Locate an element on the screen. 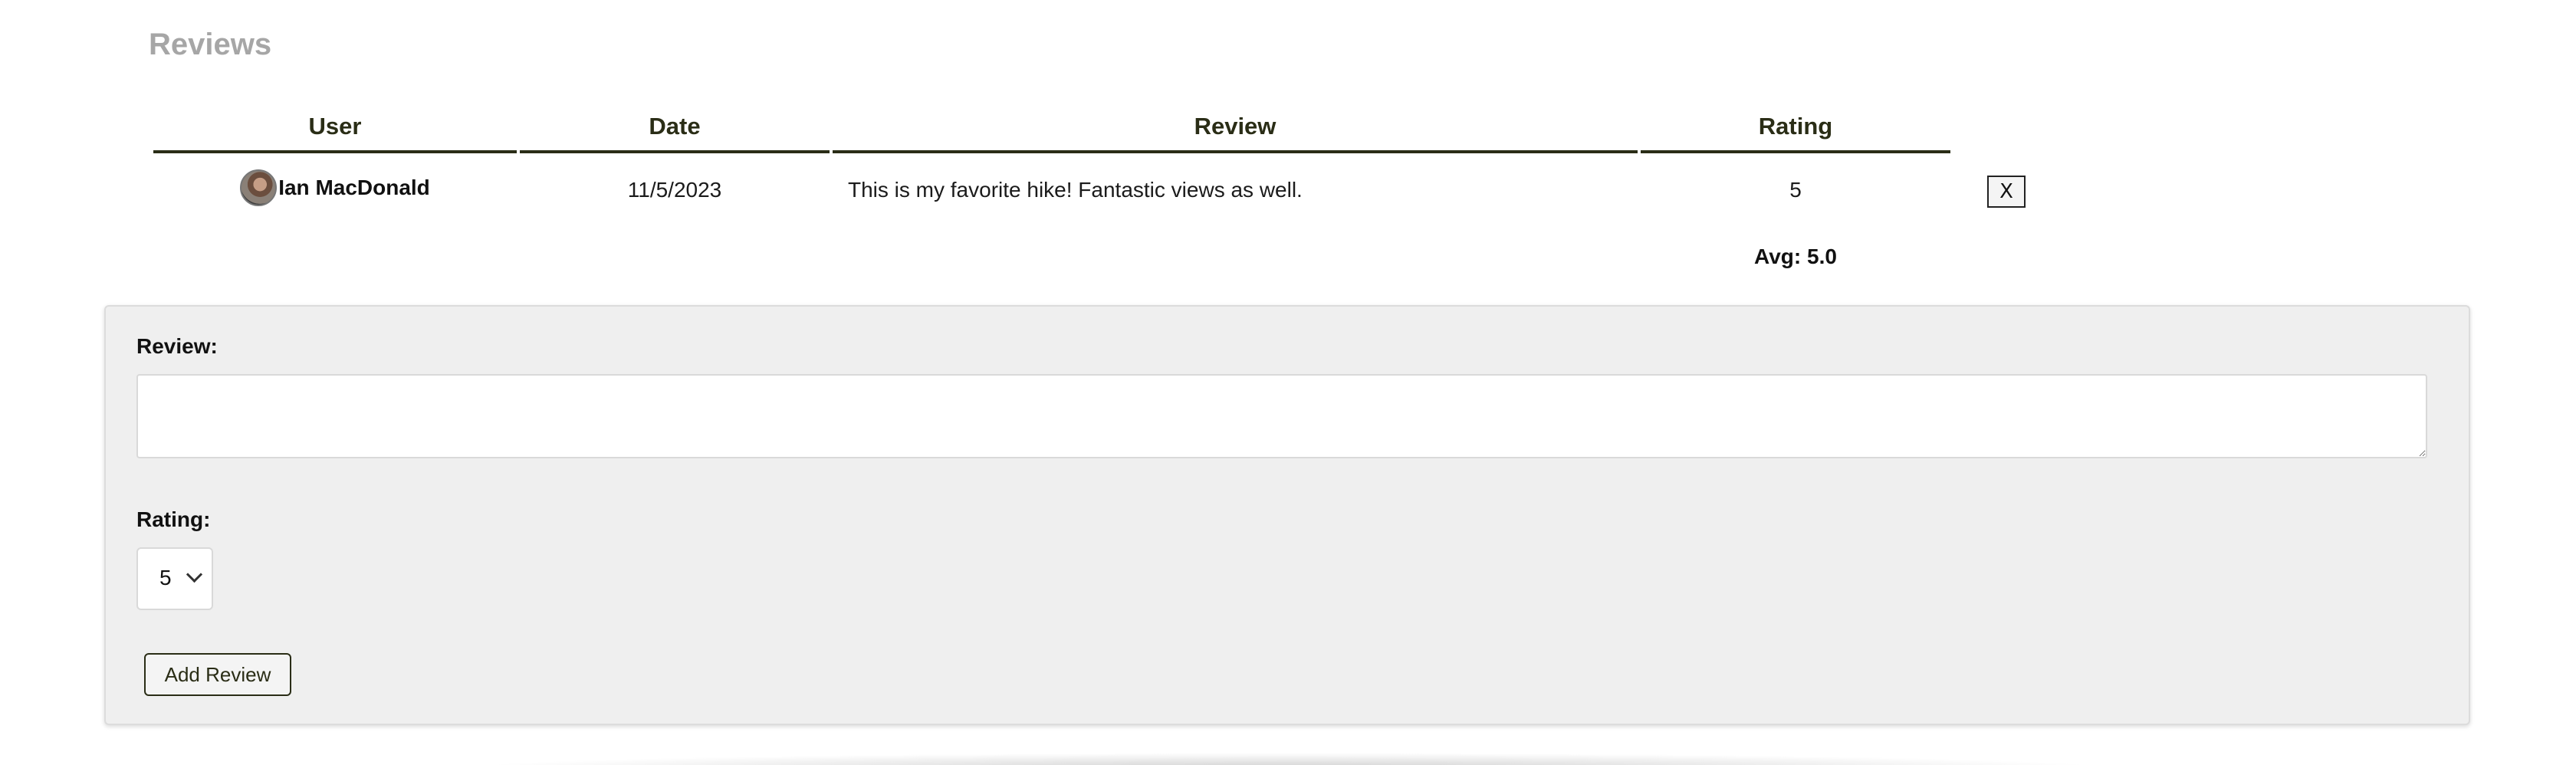 The width and height of the screenshot is (2576, 765). column-header-user: User is located at coordinates (335, 128).